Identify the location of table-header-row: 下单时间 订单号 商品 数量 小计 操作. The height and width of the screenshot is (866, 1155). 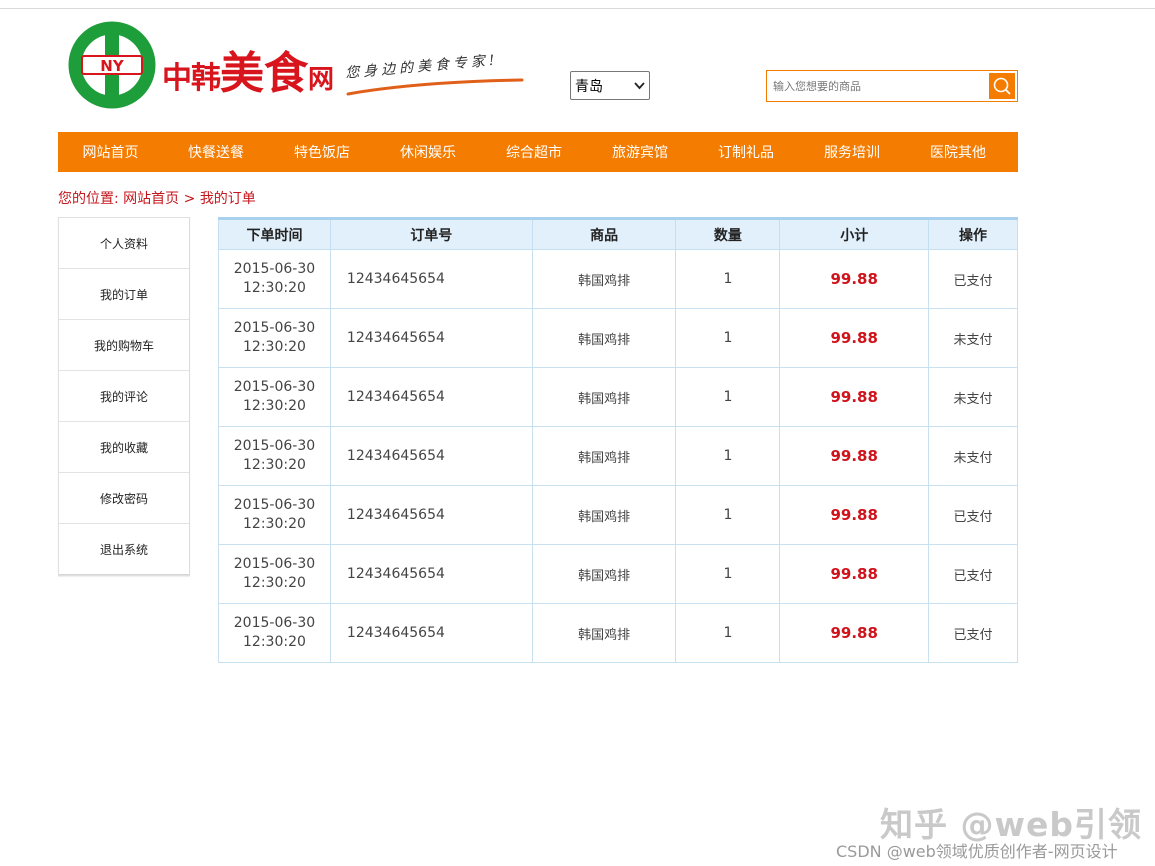
(618, 234).